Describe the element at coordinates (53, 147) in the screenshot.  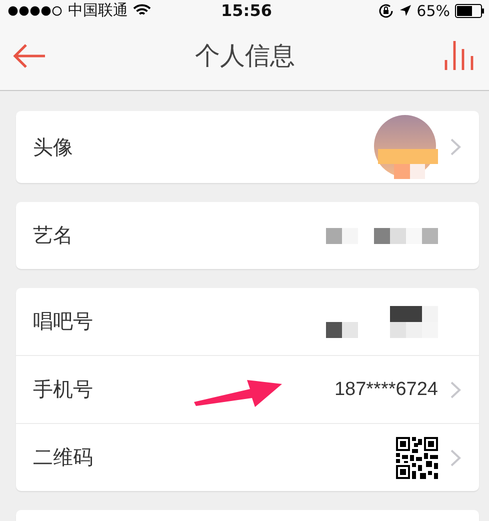
I see `row-label: 头像` at that location.